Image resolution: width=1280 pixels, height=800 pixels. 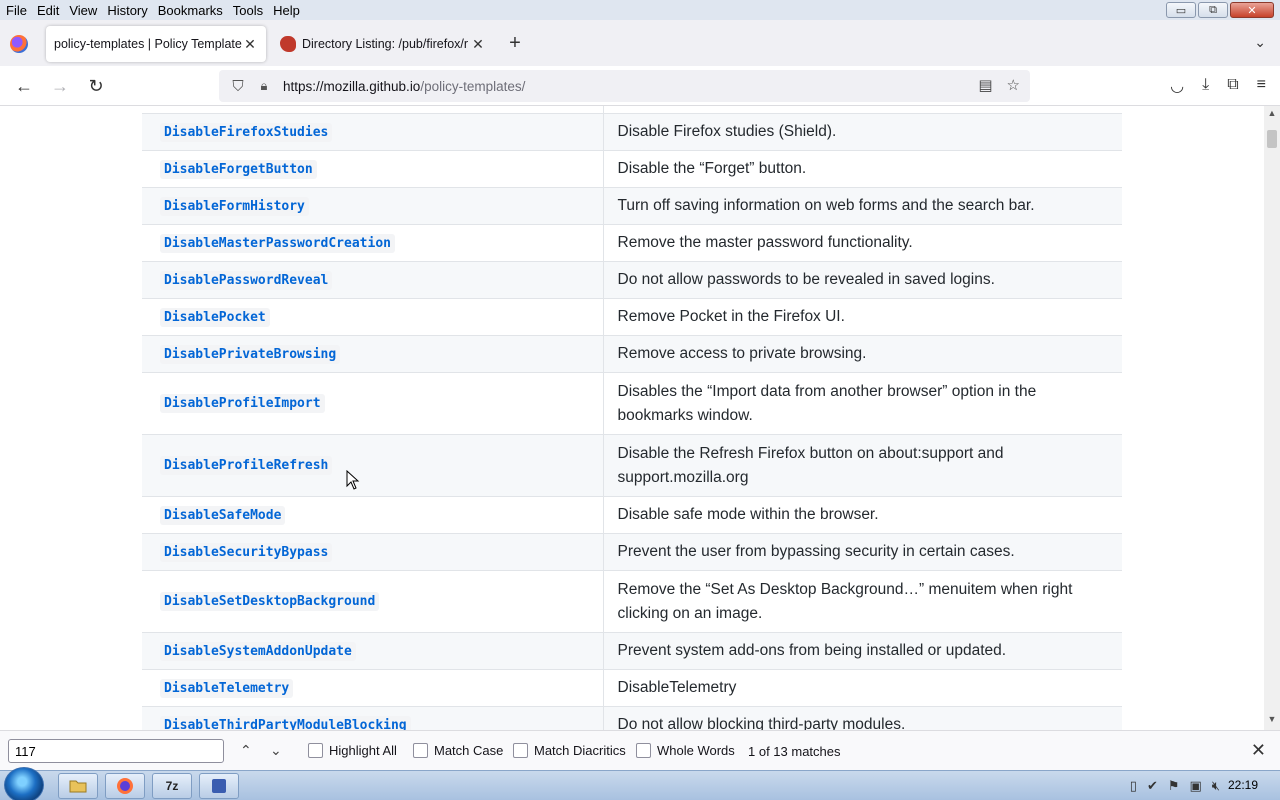 I want to click on forward-arrow-icon: →, so click(x=60, y=86).